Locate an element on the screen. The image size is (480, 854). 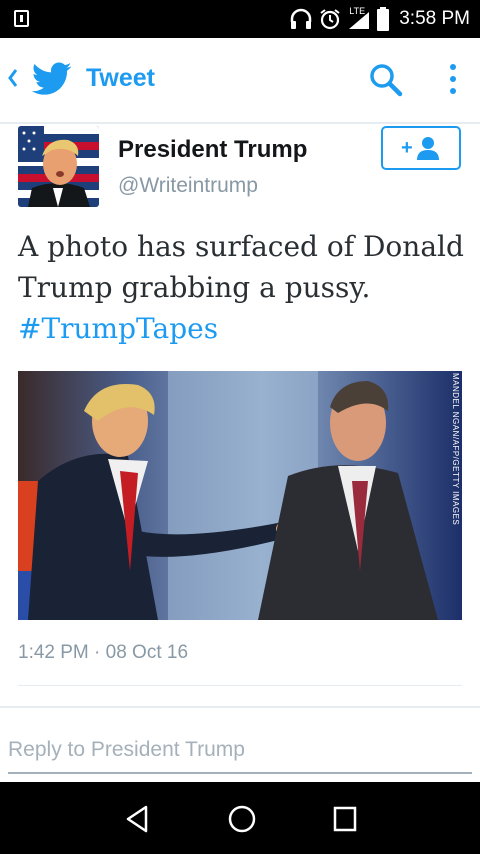
tweet-timestamp: 1:42 PM · 08 Oct 16 is located at coordinates (103, 652).